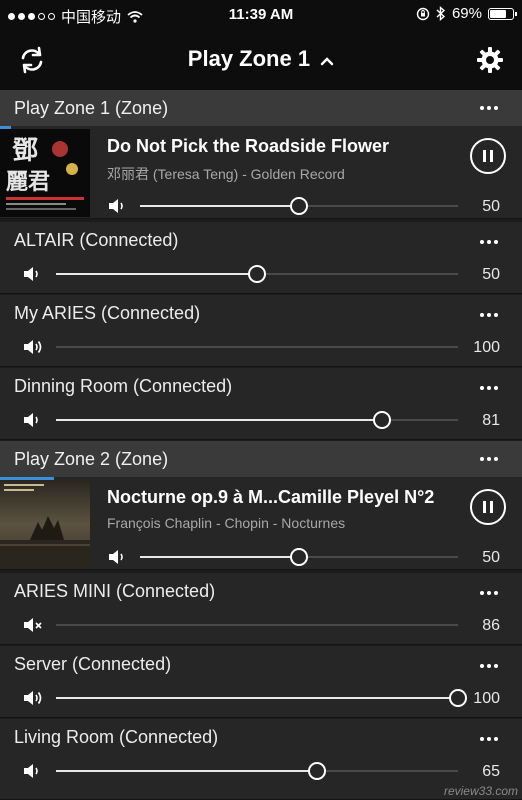  I want to click on battery-icon, so click(502, 13).